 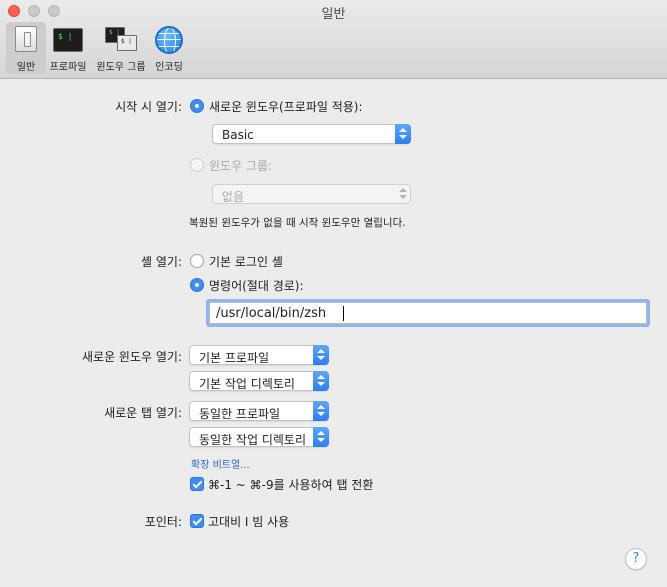 I want to click on new-window-directory-value: 기본 작업 디렉토리, so click(x=247, y=384).